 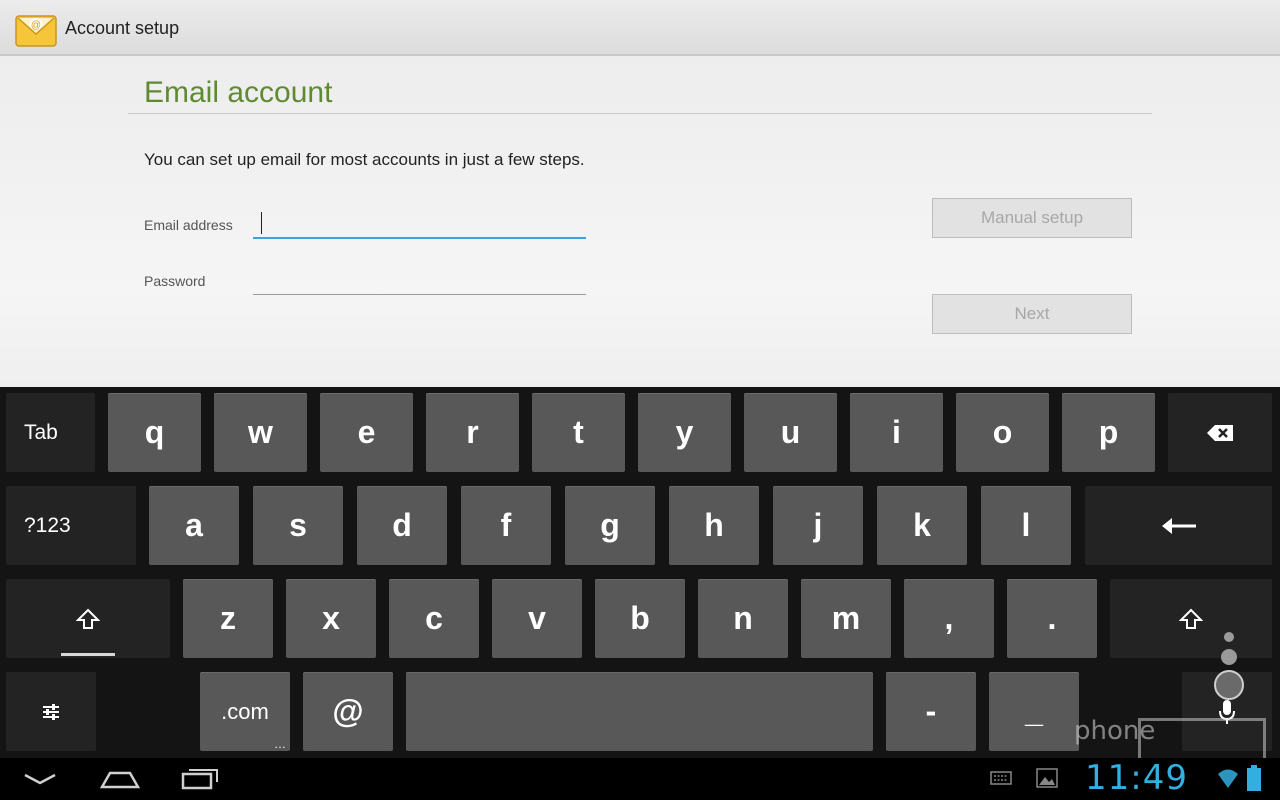 What do you see at coordinates (348, 711) in the screenshot?
I see `at-key: @` at bounding box center [348, 711].